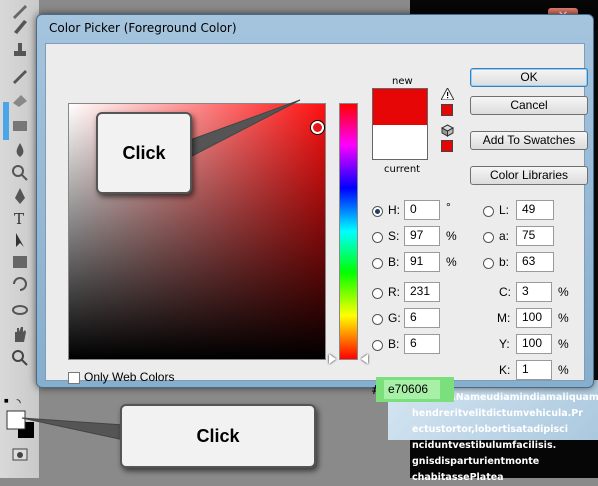 The width and height of the screenshot is (598, 486). I want to click on click-callout-bottom: Click, so click(218, 436).